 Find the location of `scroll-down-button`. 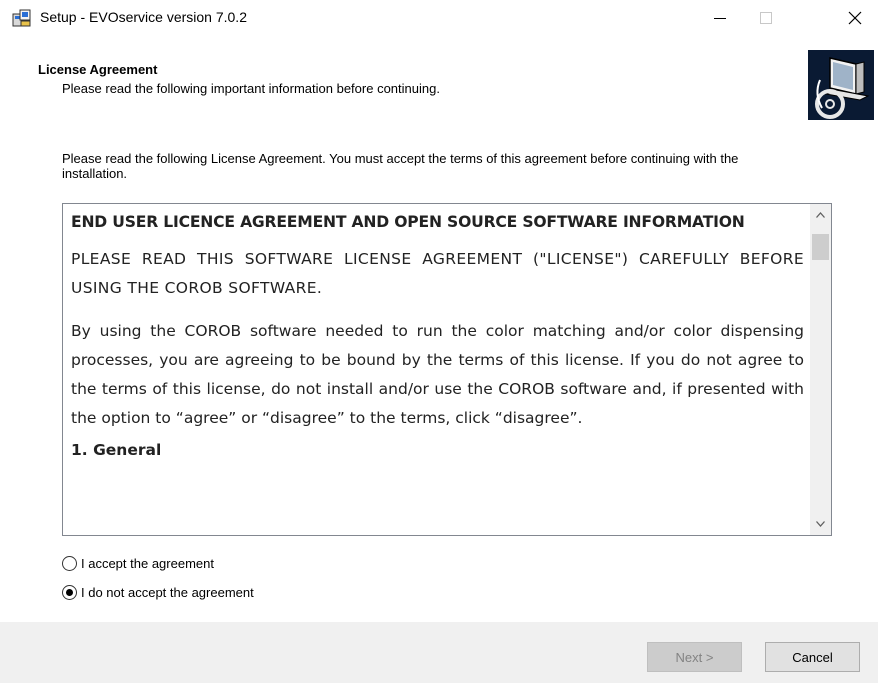

scroll-down-button is located at coordinates (820, 524).